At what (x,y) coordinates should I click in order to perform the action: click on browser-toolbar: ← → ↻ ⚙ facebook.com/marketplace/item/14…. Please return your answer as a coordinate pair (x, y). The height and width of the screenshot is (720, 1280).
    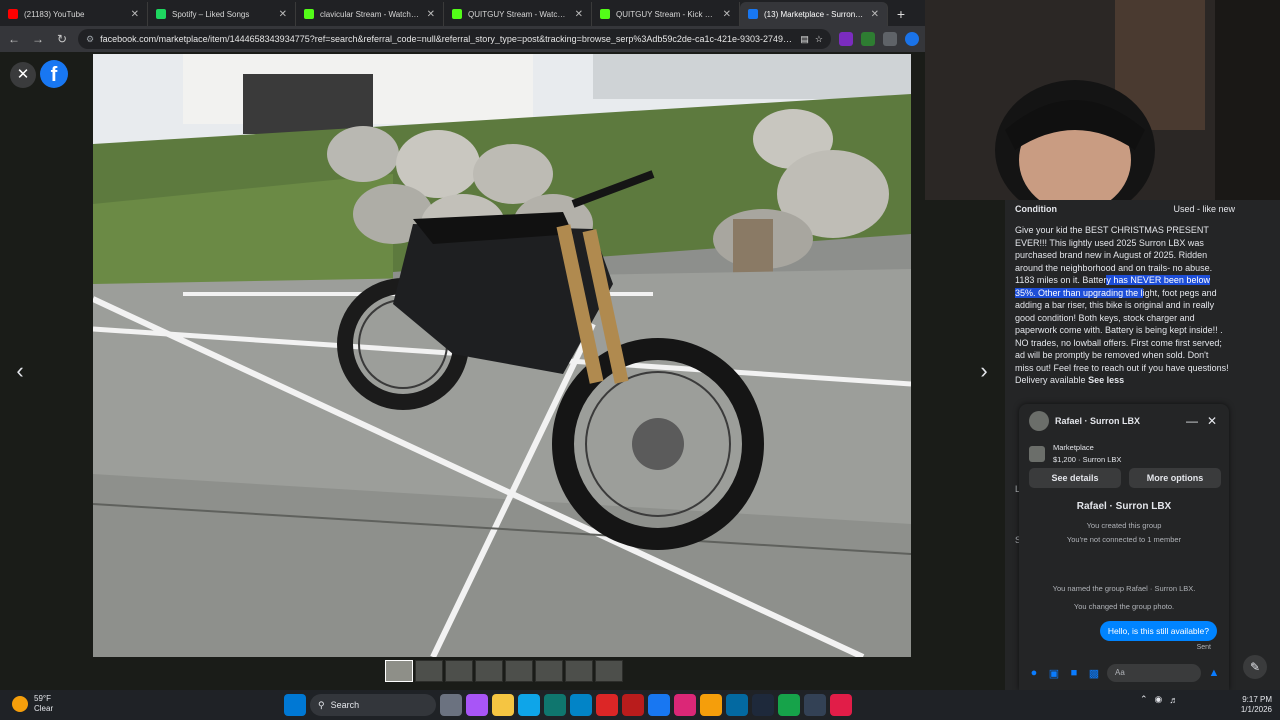
    Looking at the image, I should click on (462, 39).